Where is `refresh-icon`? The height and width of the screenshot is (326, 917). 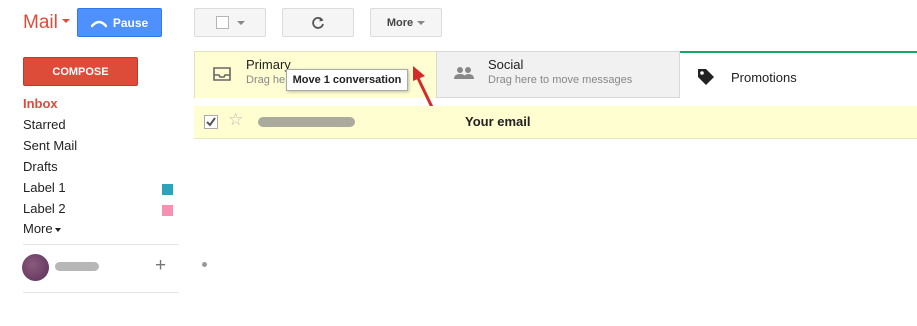 refresh-icon is located at coordinates (318, 22).